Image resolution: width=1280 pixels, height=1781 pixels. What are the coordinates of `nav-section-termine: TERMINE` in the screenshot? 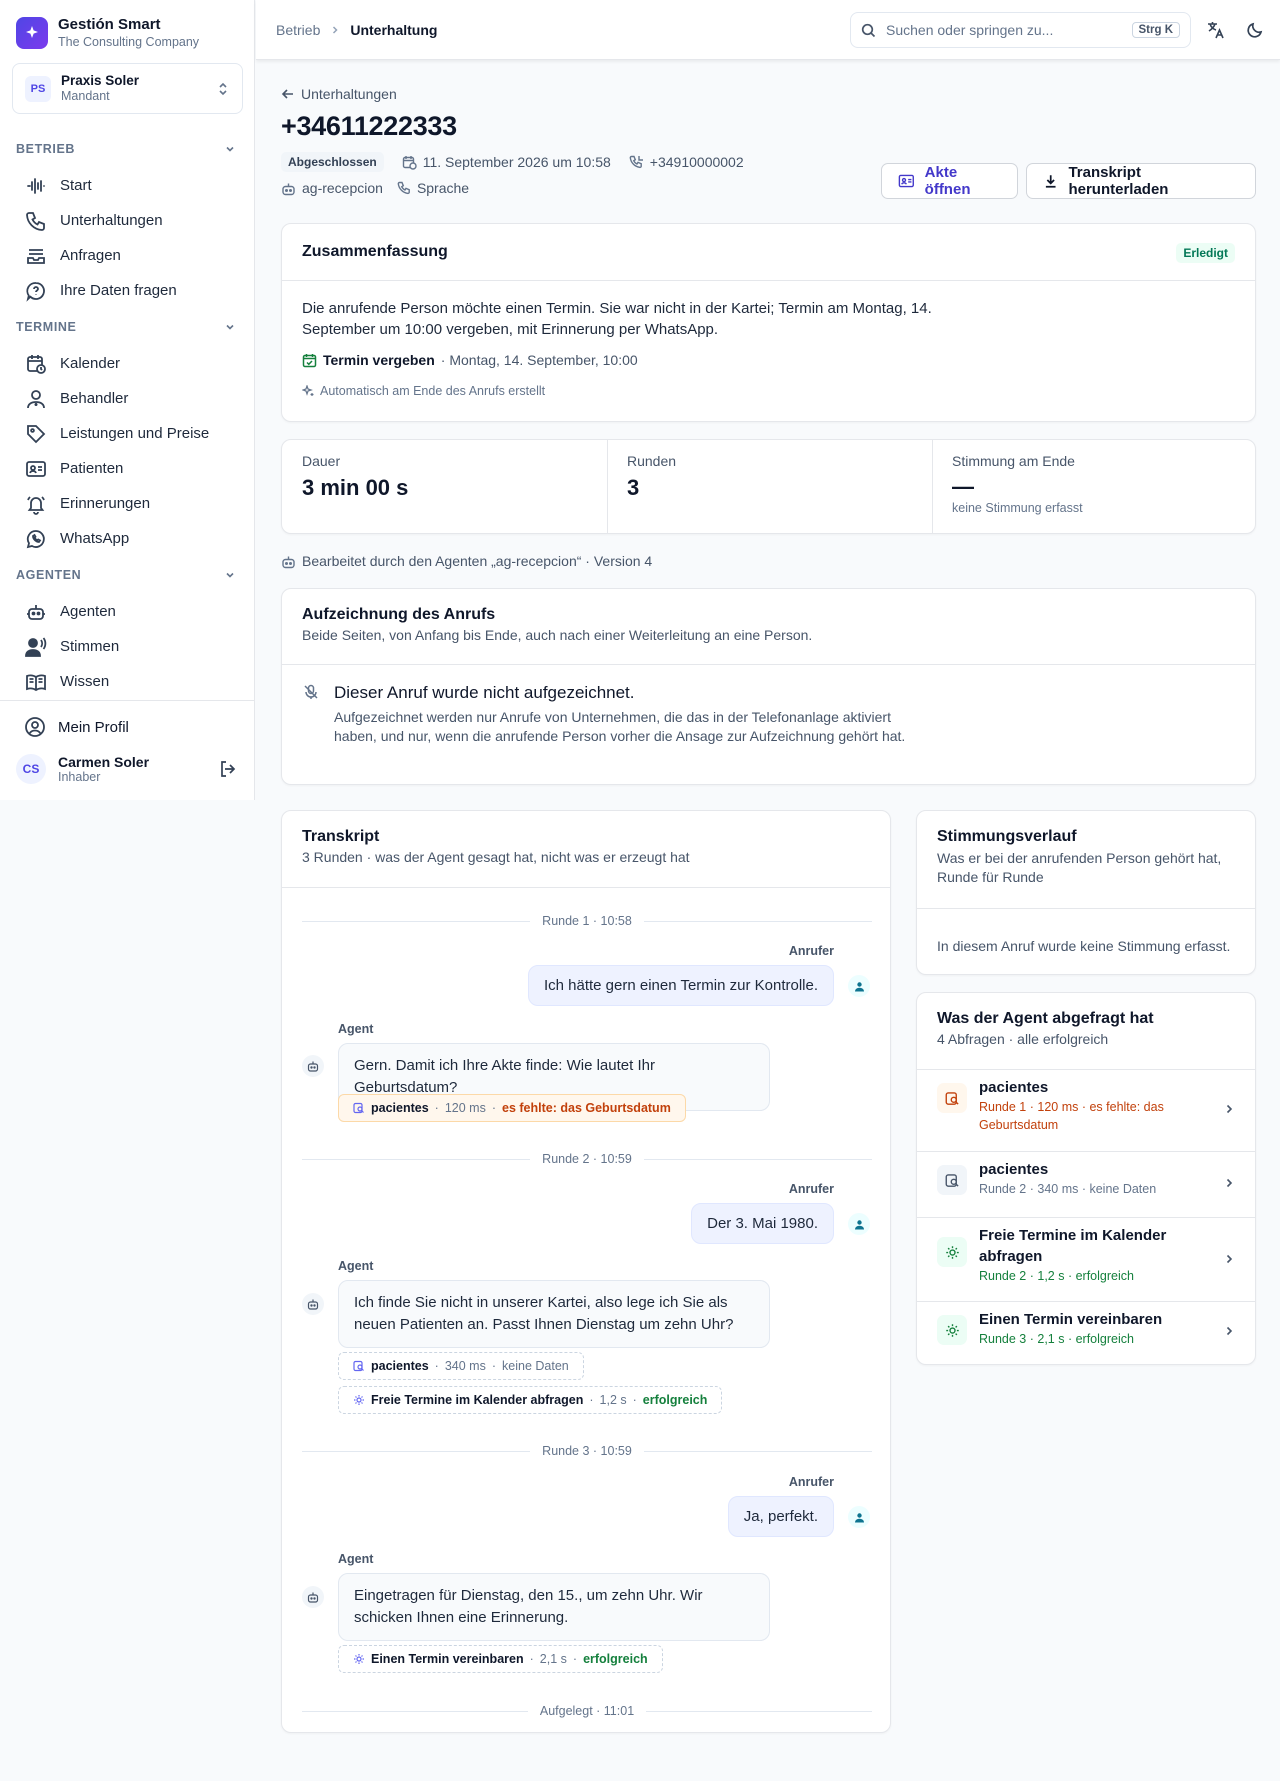 It's located at (127, 327).